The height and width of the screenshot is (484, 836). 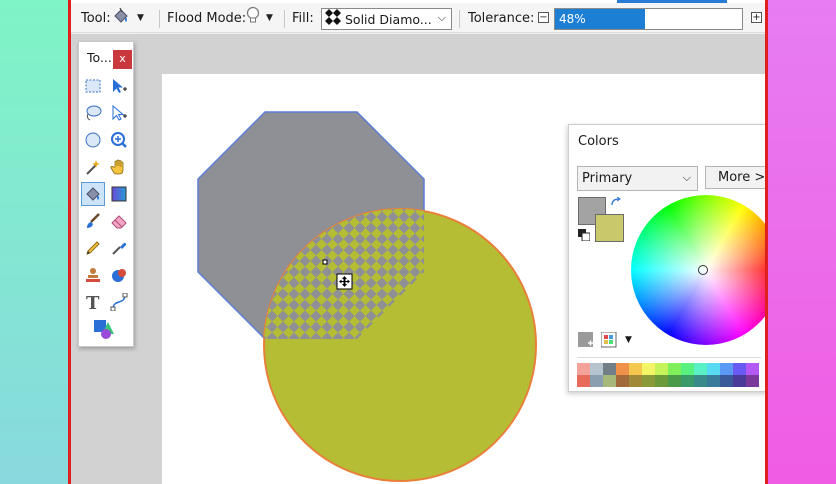 What do you see at coordinates (119, 140) in the screenshot?
I see `zoom-icon` at bounding box center [119, 140].